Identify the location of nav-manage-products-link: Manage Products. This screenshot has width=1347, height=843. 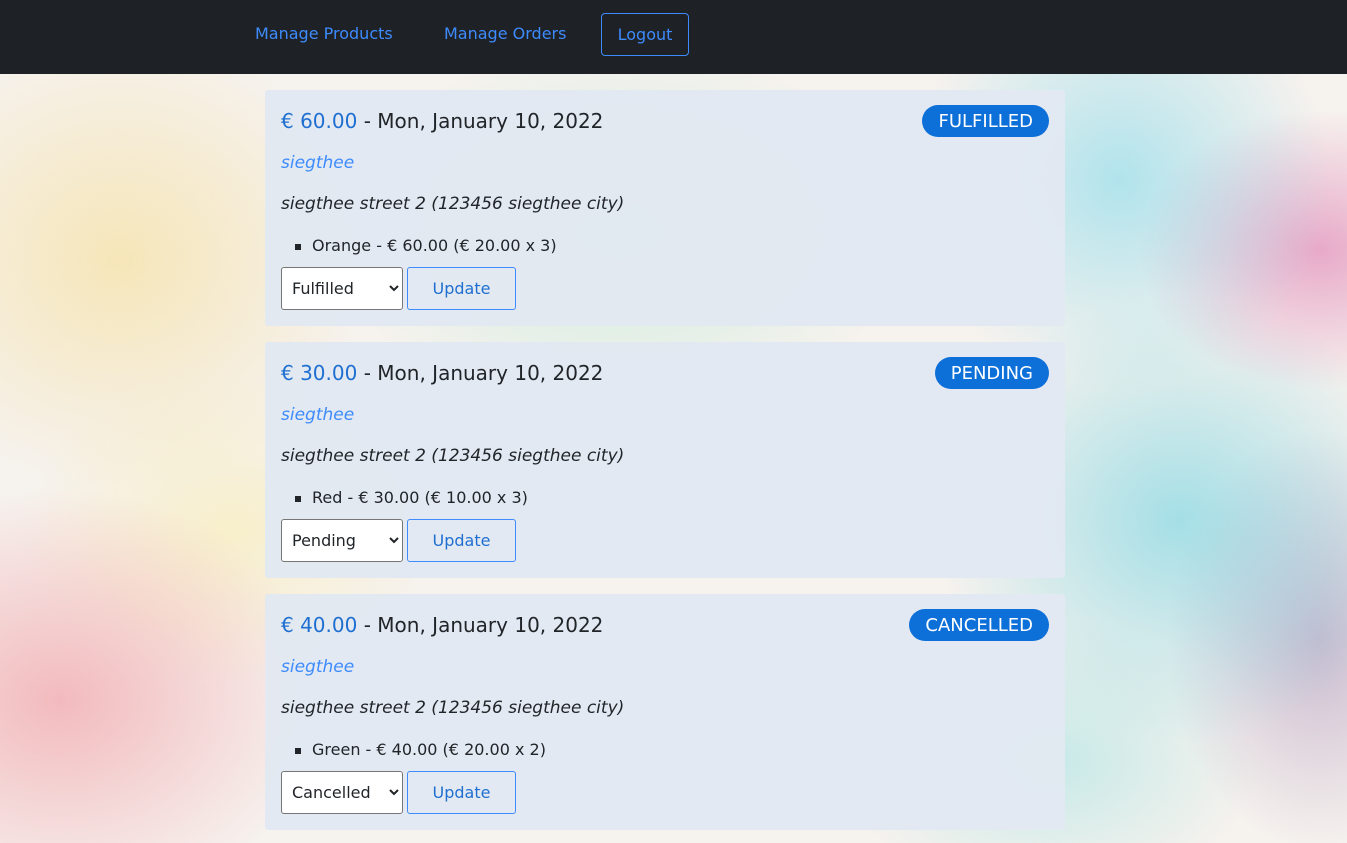
(324, 34).